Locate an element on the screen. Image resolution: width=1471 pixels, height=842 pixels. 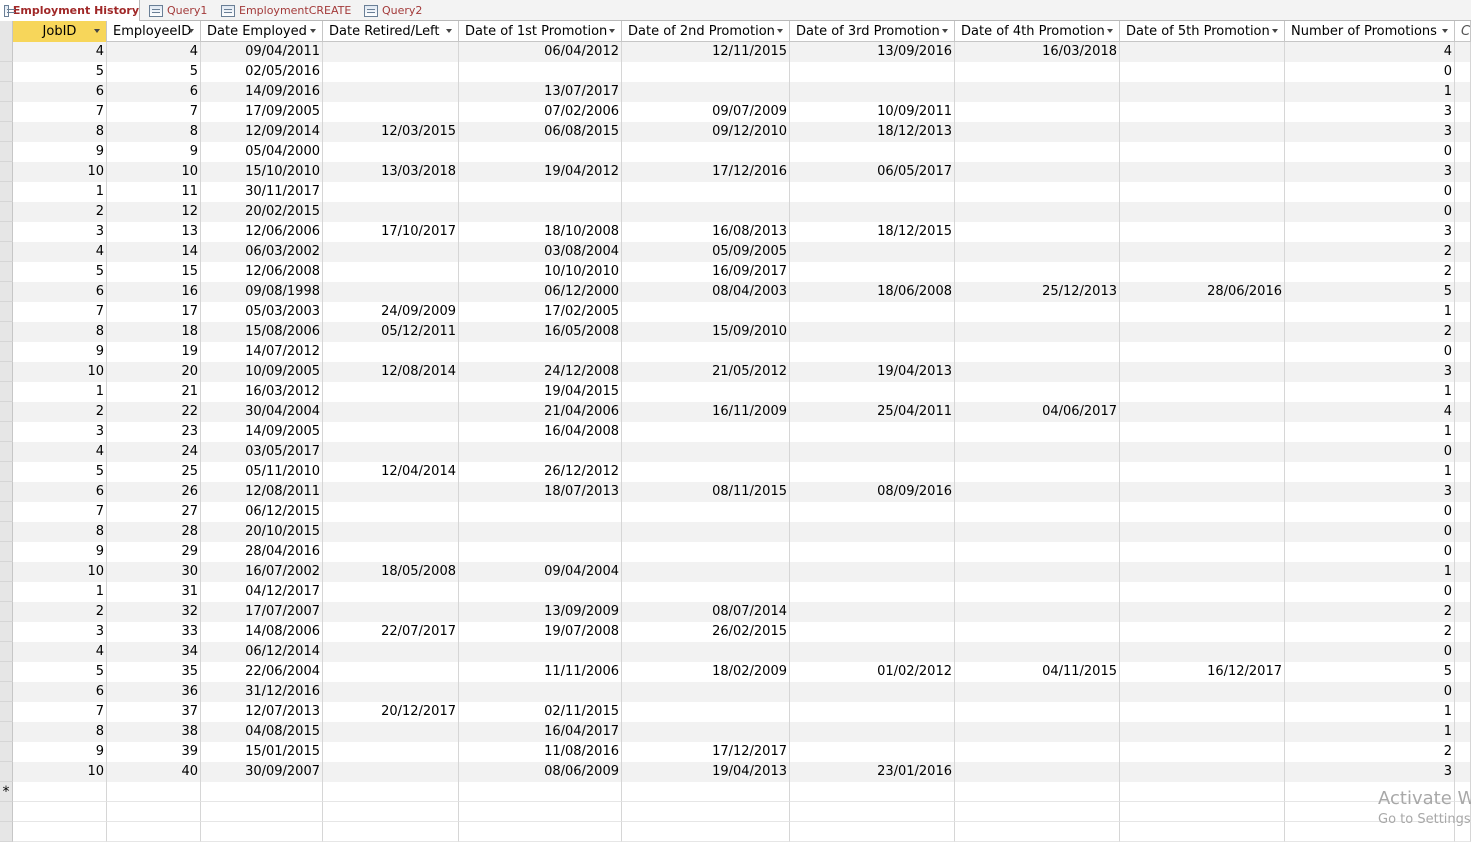
cell-date-of-5th-promotion: 16/12/2017 is located at coordinates (1202, 672).